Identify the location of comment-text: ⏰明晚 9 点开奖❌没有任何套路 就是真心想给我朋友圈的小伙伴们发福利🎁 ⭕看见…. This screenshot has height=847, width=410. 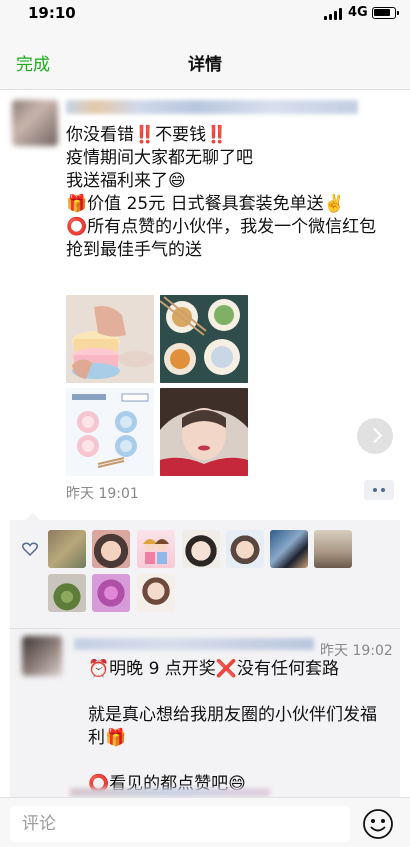
(238, 727).